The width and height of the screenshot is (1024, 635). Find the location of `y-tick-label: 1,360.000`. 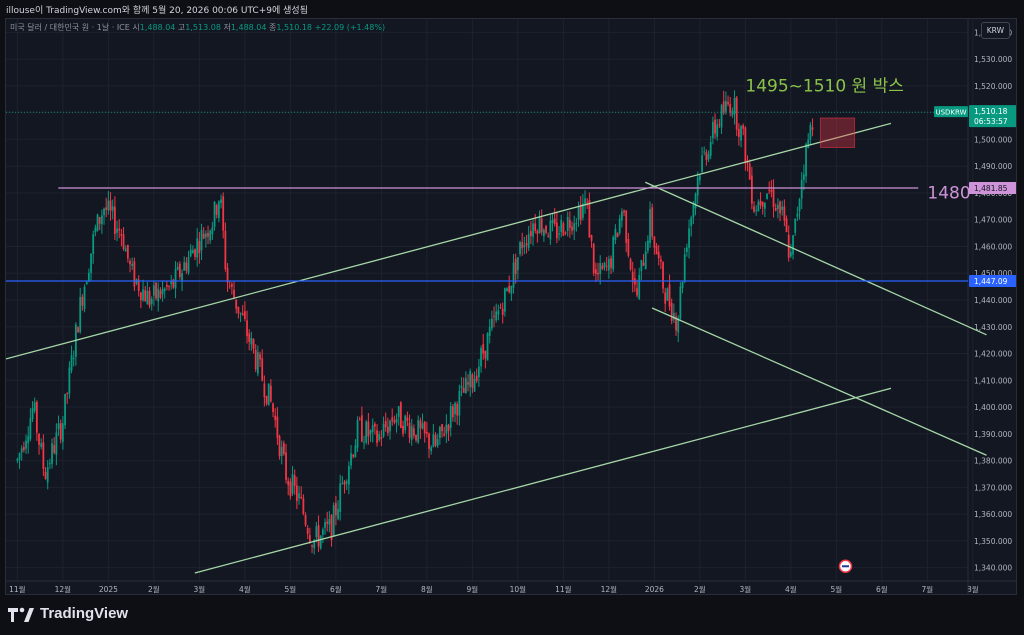

y-tick-label: 1,360.000 is located at coordinates (993, 514).